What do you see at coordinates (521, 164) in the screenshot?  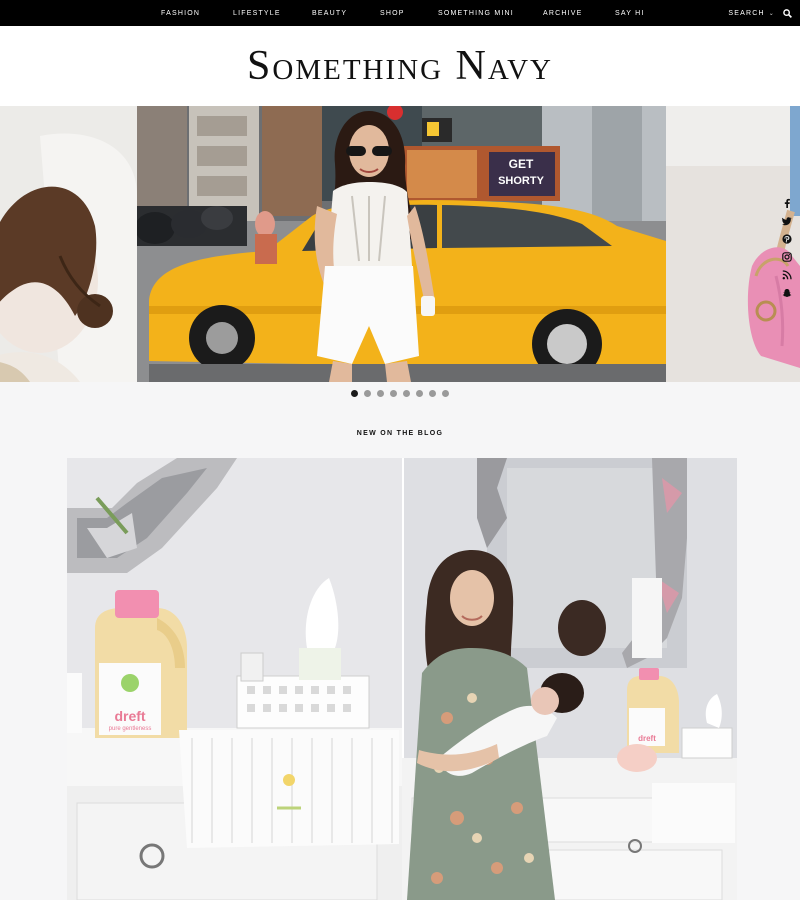 I see `billboard-text: GET` at bounding box center [521, 164].